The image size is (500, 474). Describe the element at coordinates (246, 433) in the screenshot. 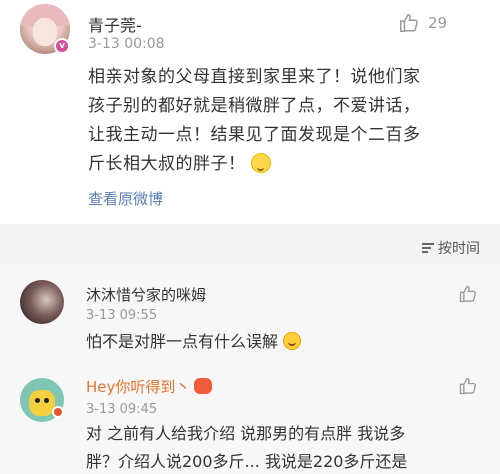

I see `comment-text-line: 对 之前有人给我介绍 说那男的有点胖 我说多` at that location.